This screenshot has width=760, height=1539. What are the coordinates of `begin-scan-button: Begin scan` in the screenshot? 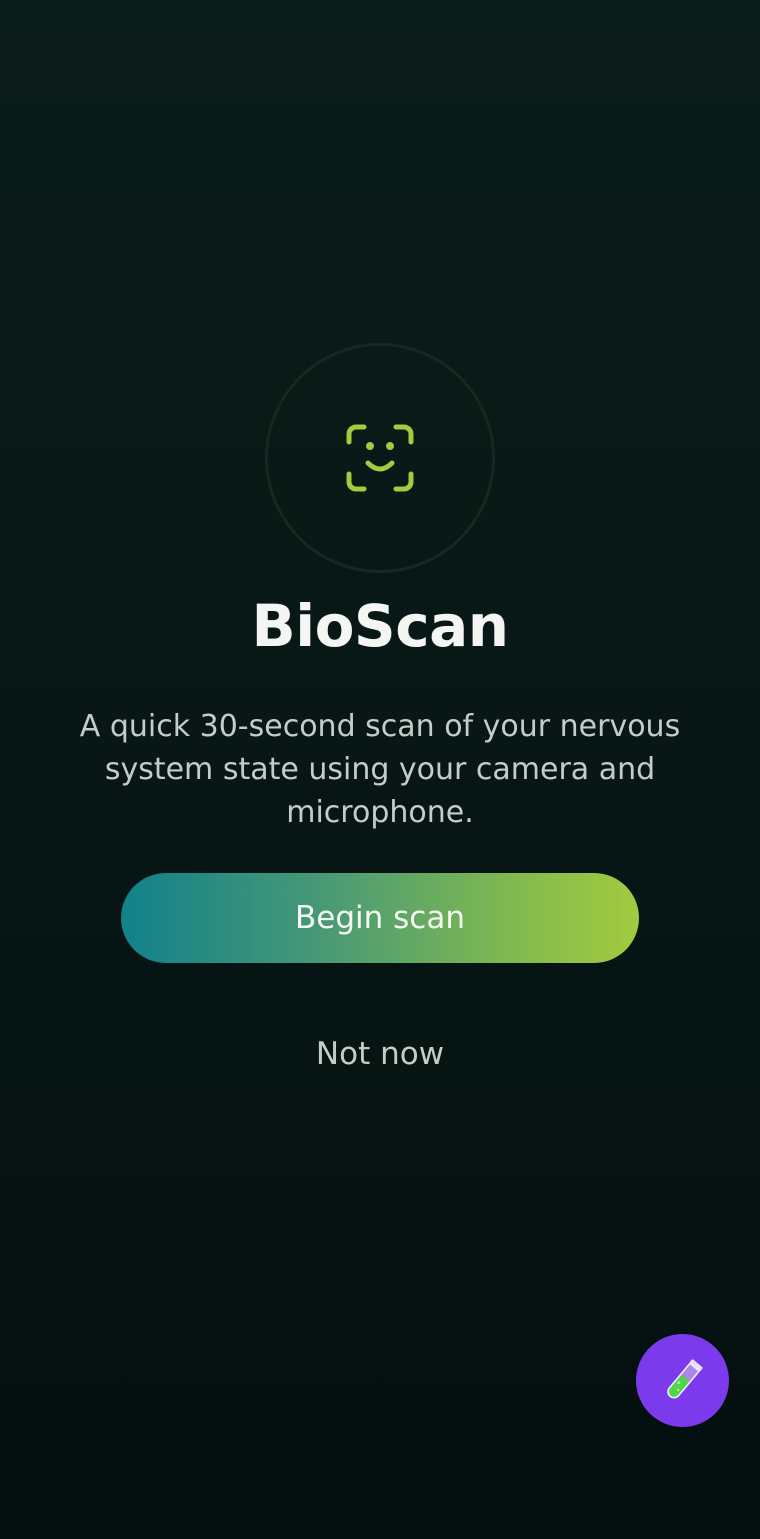 It's located at (380, 918).